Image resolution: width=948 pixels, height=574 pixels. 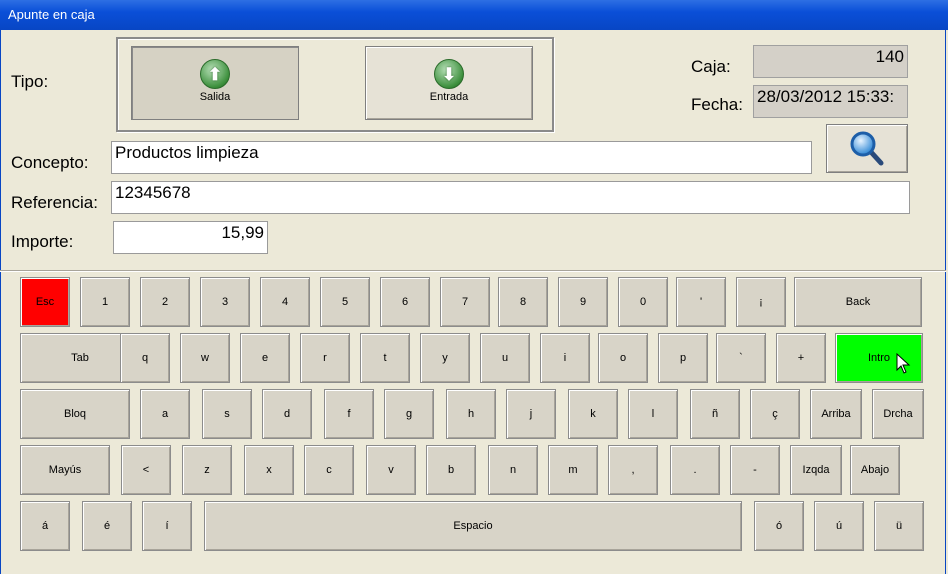 What do you see at coordinates (287, 414) in the screenshot?
I see `key-2-3: d` at bounding box center [287, 414].